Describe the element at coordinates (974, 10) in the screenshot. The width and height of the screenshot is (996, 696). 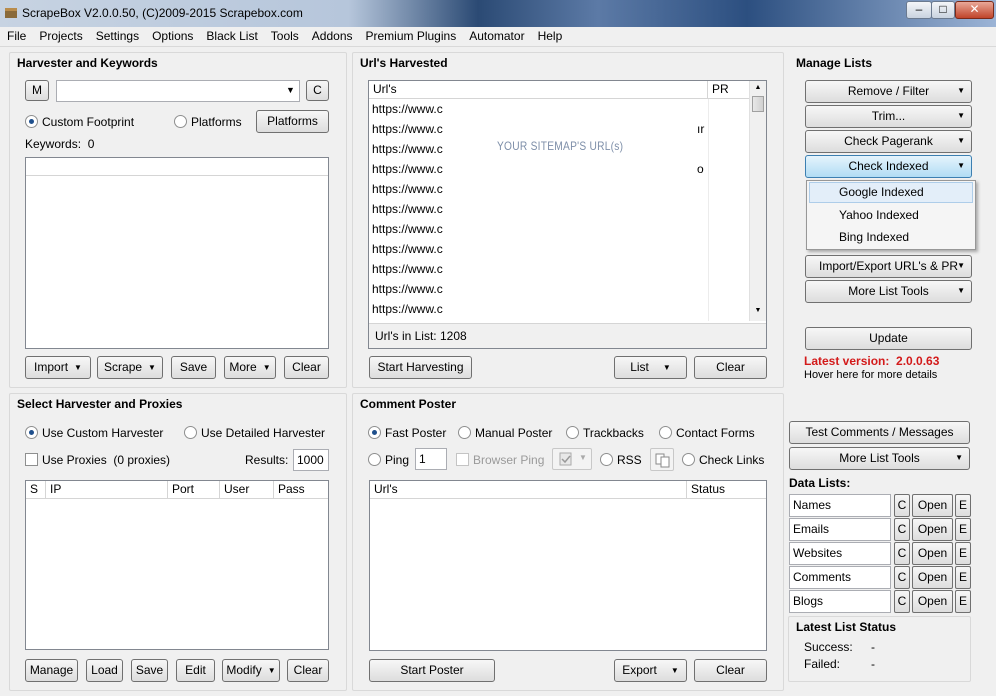
I see `close-button: ✕` at that location.